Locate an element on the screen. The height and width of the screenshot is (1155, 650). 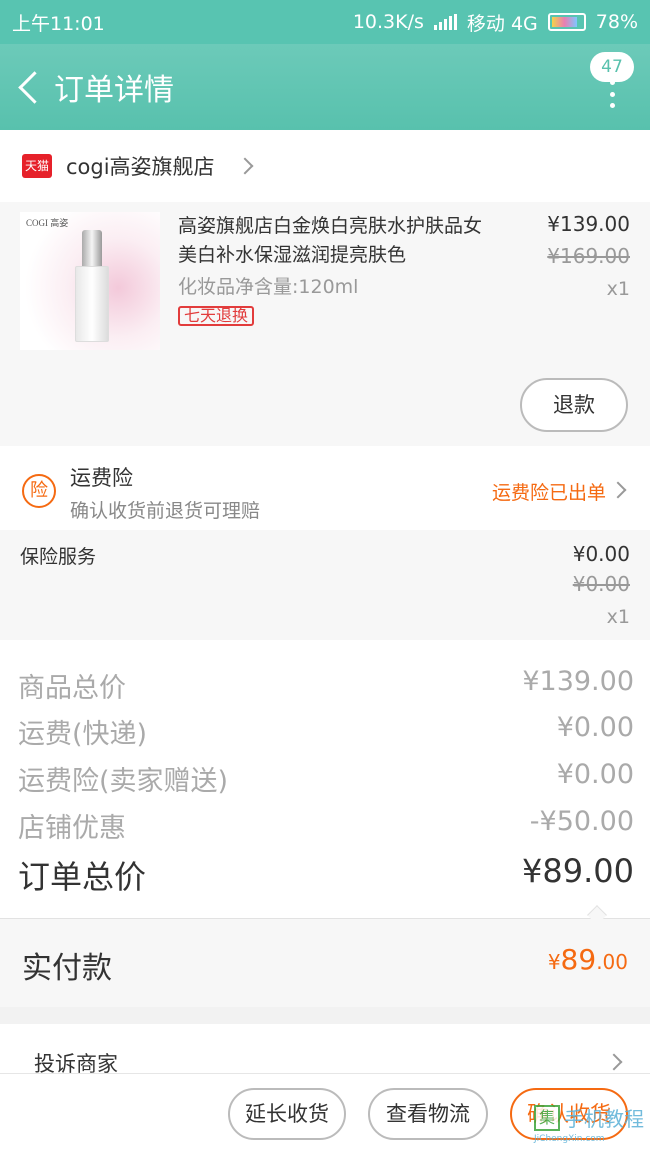
amount-paid-row: 实付款 ¥89.00 is located at coordinates (325, 963).